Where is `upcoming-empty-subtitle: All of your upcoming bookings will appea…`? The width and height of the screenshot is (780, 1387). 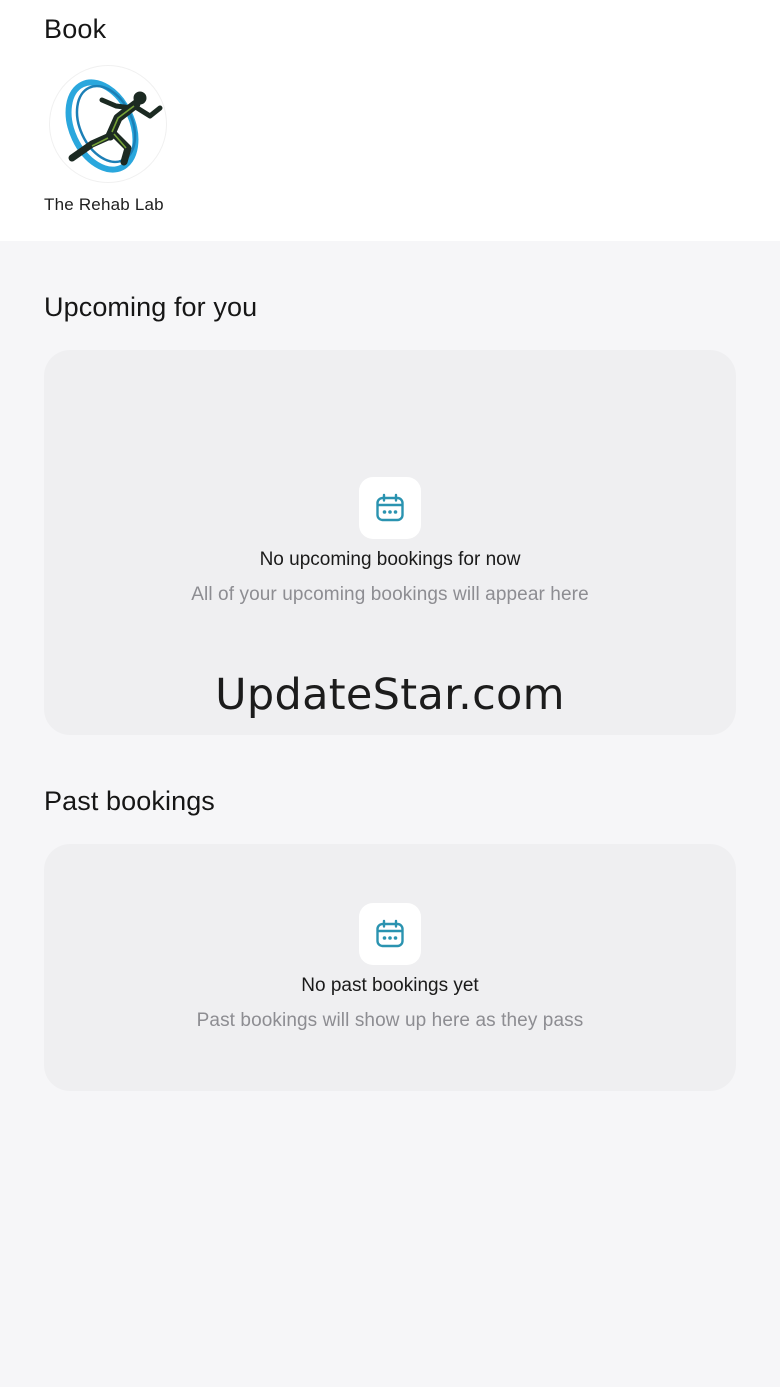 upcoming-empty-subtitle: All of your upcoming bookings will appea… is located at coordinates (390, 594).